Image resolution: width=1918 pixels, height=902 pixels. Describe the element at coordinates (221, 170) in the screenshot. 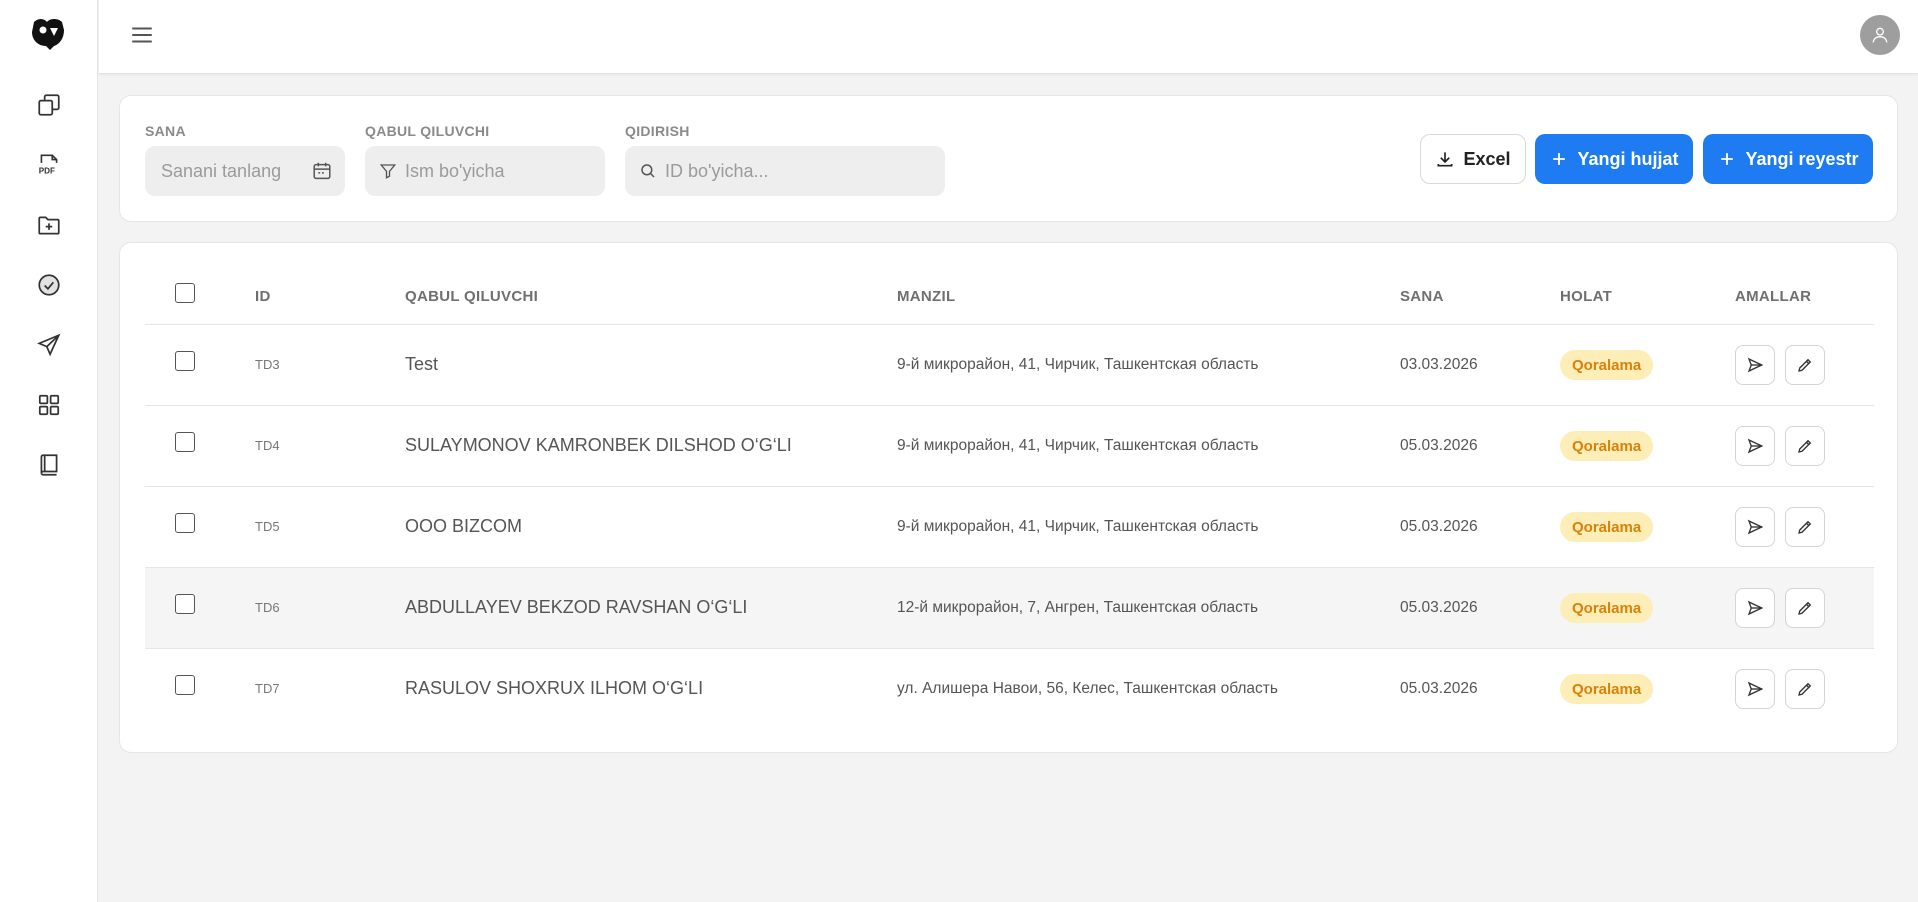

I see `date-picker-placeholder: Sanani tanlang` at that location.